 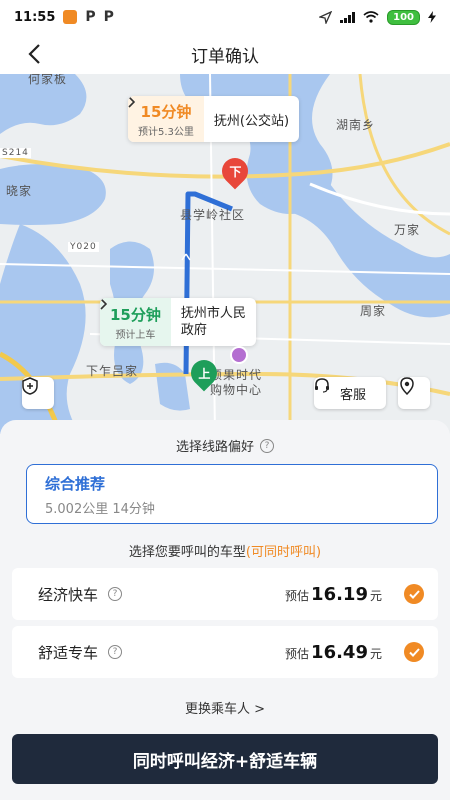 What do you see at coordinates (112, 371) in the screenshot?
I see `map-label: 下乍吕家` at bounding box center [112, 371].